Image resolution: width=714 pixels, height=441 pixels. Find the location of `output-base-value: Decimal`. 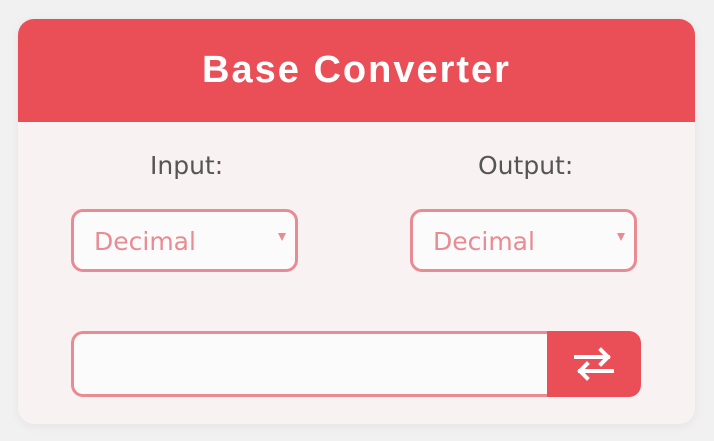

output-base-value: Decimal is located at coordinates (484, 241).